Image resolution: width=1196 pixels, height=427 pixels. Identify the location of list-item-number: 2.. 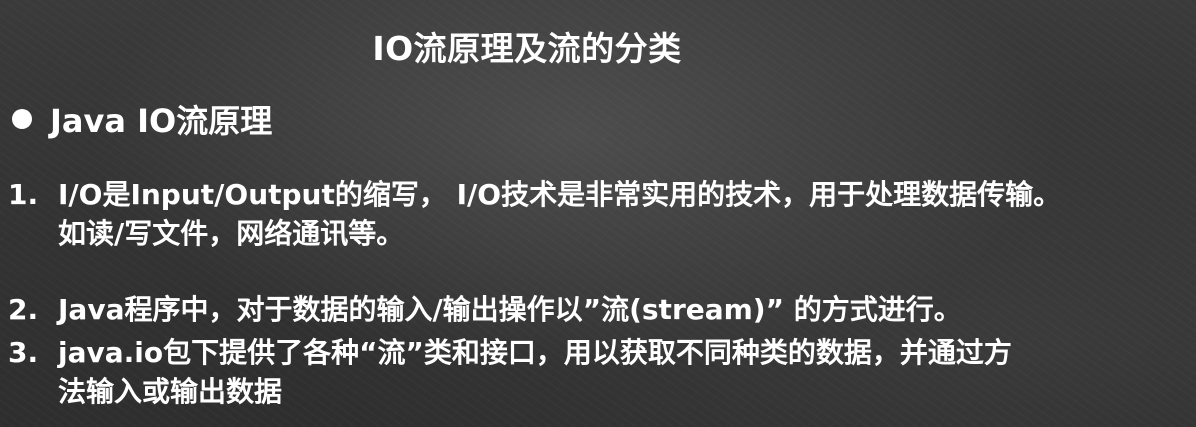
(23, 309).